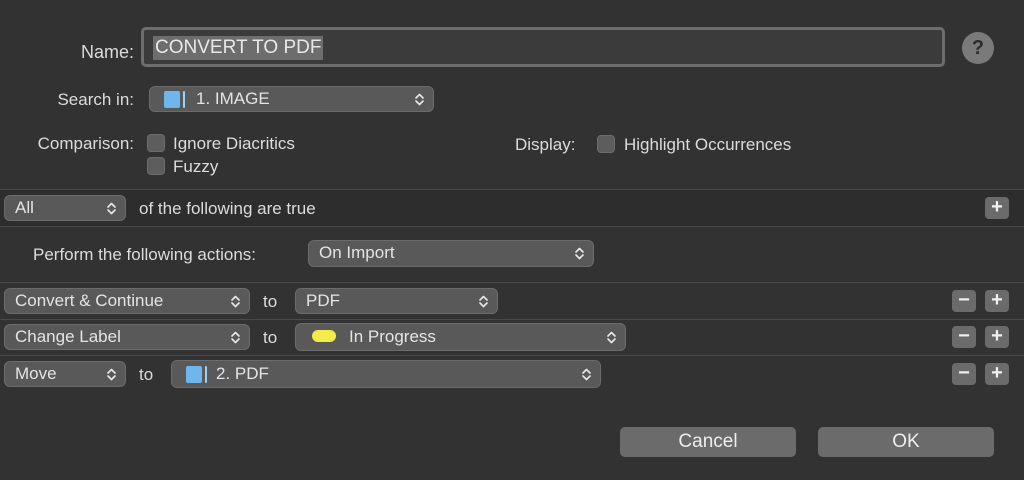 Image resolution: width=1024 pixels, height=480 pixels. What do you see at coordinates (156, 166) in the screenshot?
I see `fuzzy-checkbox` at bounding box center [156, 166].